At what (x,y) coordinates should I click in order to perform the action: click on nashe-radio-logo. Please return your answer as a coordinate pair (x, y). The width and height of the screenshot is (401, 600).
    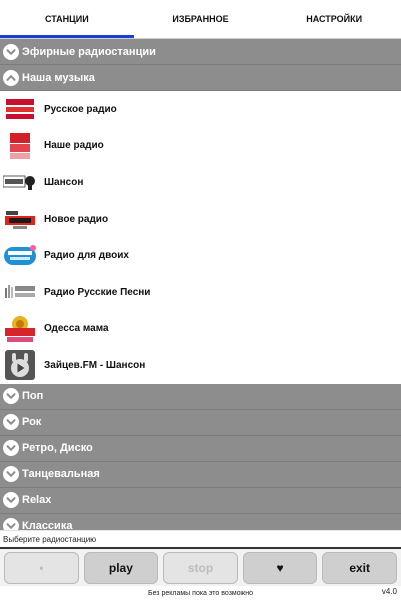
    Looking at the image, I should click on (20, 146).